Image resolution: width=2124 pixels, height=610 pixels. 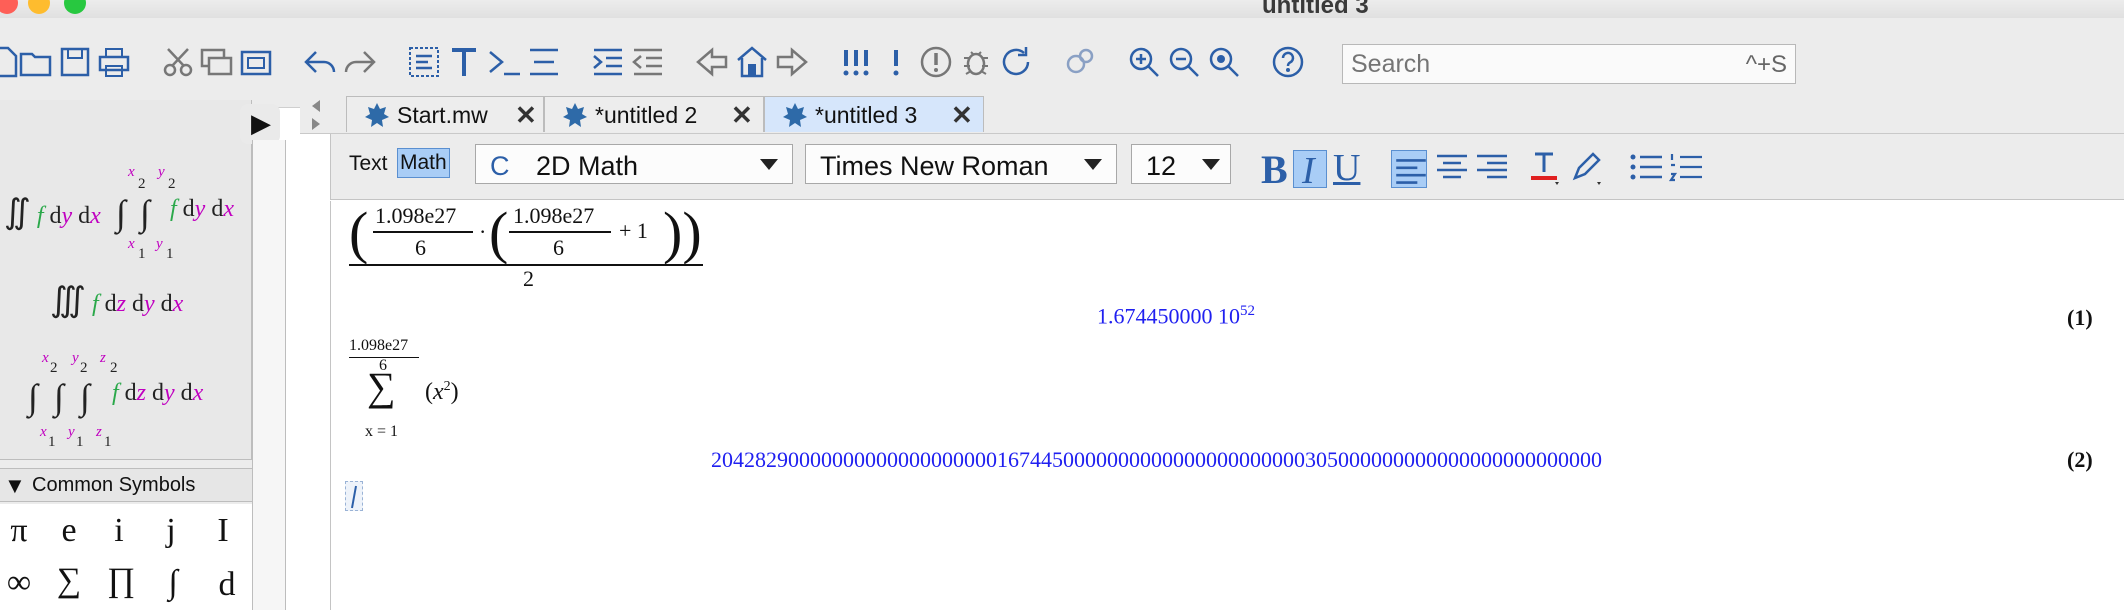 What do you see at coordinates (69, 531) in the screenshot?
I see `symbol-e: e` at bounding box center [69, 531].